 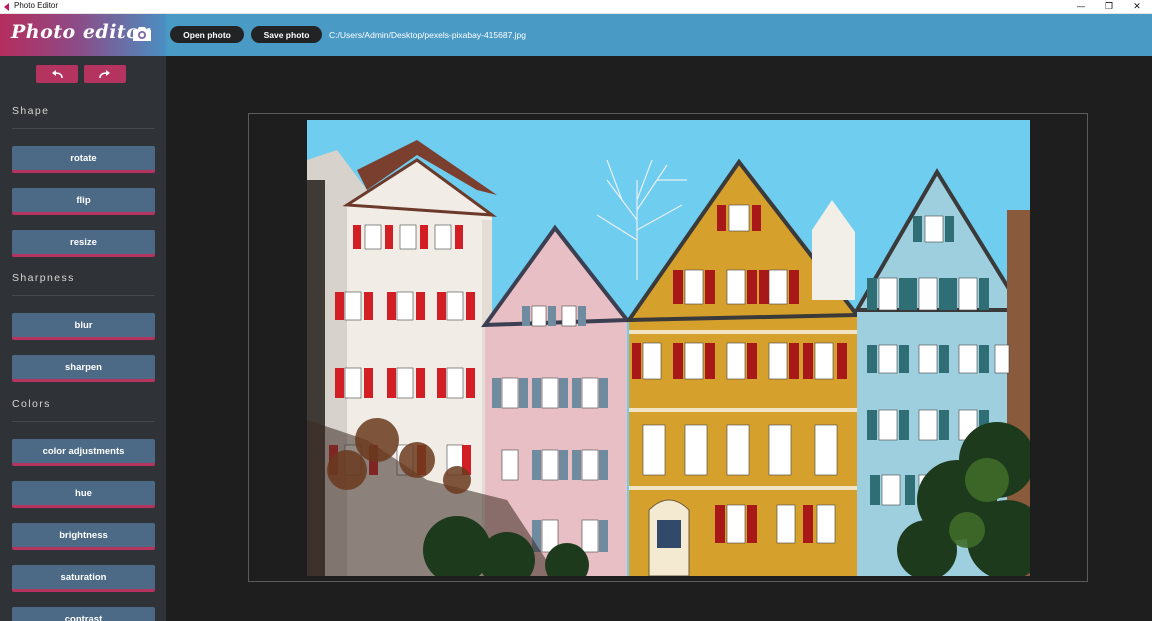 I want to click on section-label-shape: Shape, so click(x=31, y=111).